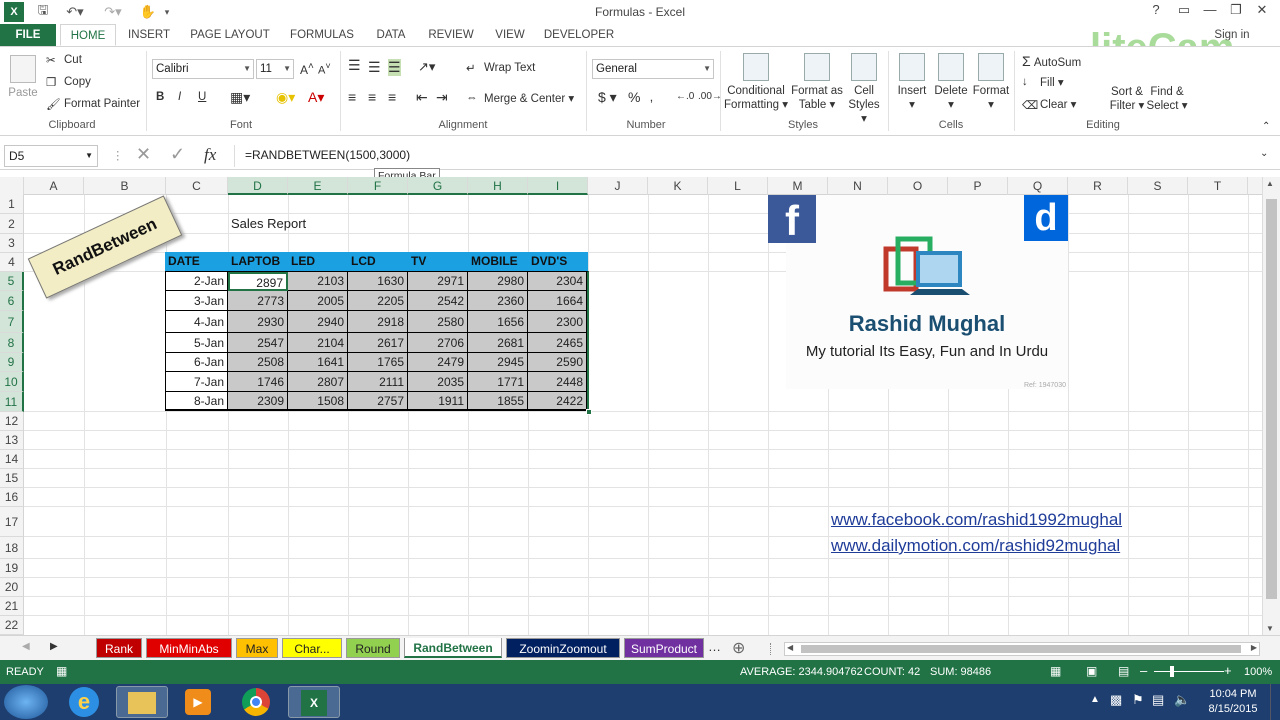 The height and width of the screenshot is (720, 1280). I want to click on sheet-tab-randbetween: RandBetween, so click(453, 648).